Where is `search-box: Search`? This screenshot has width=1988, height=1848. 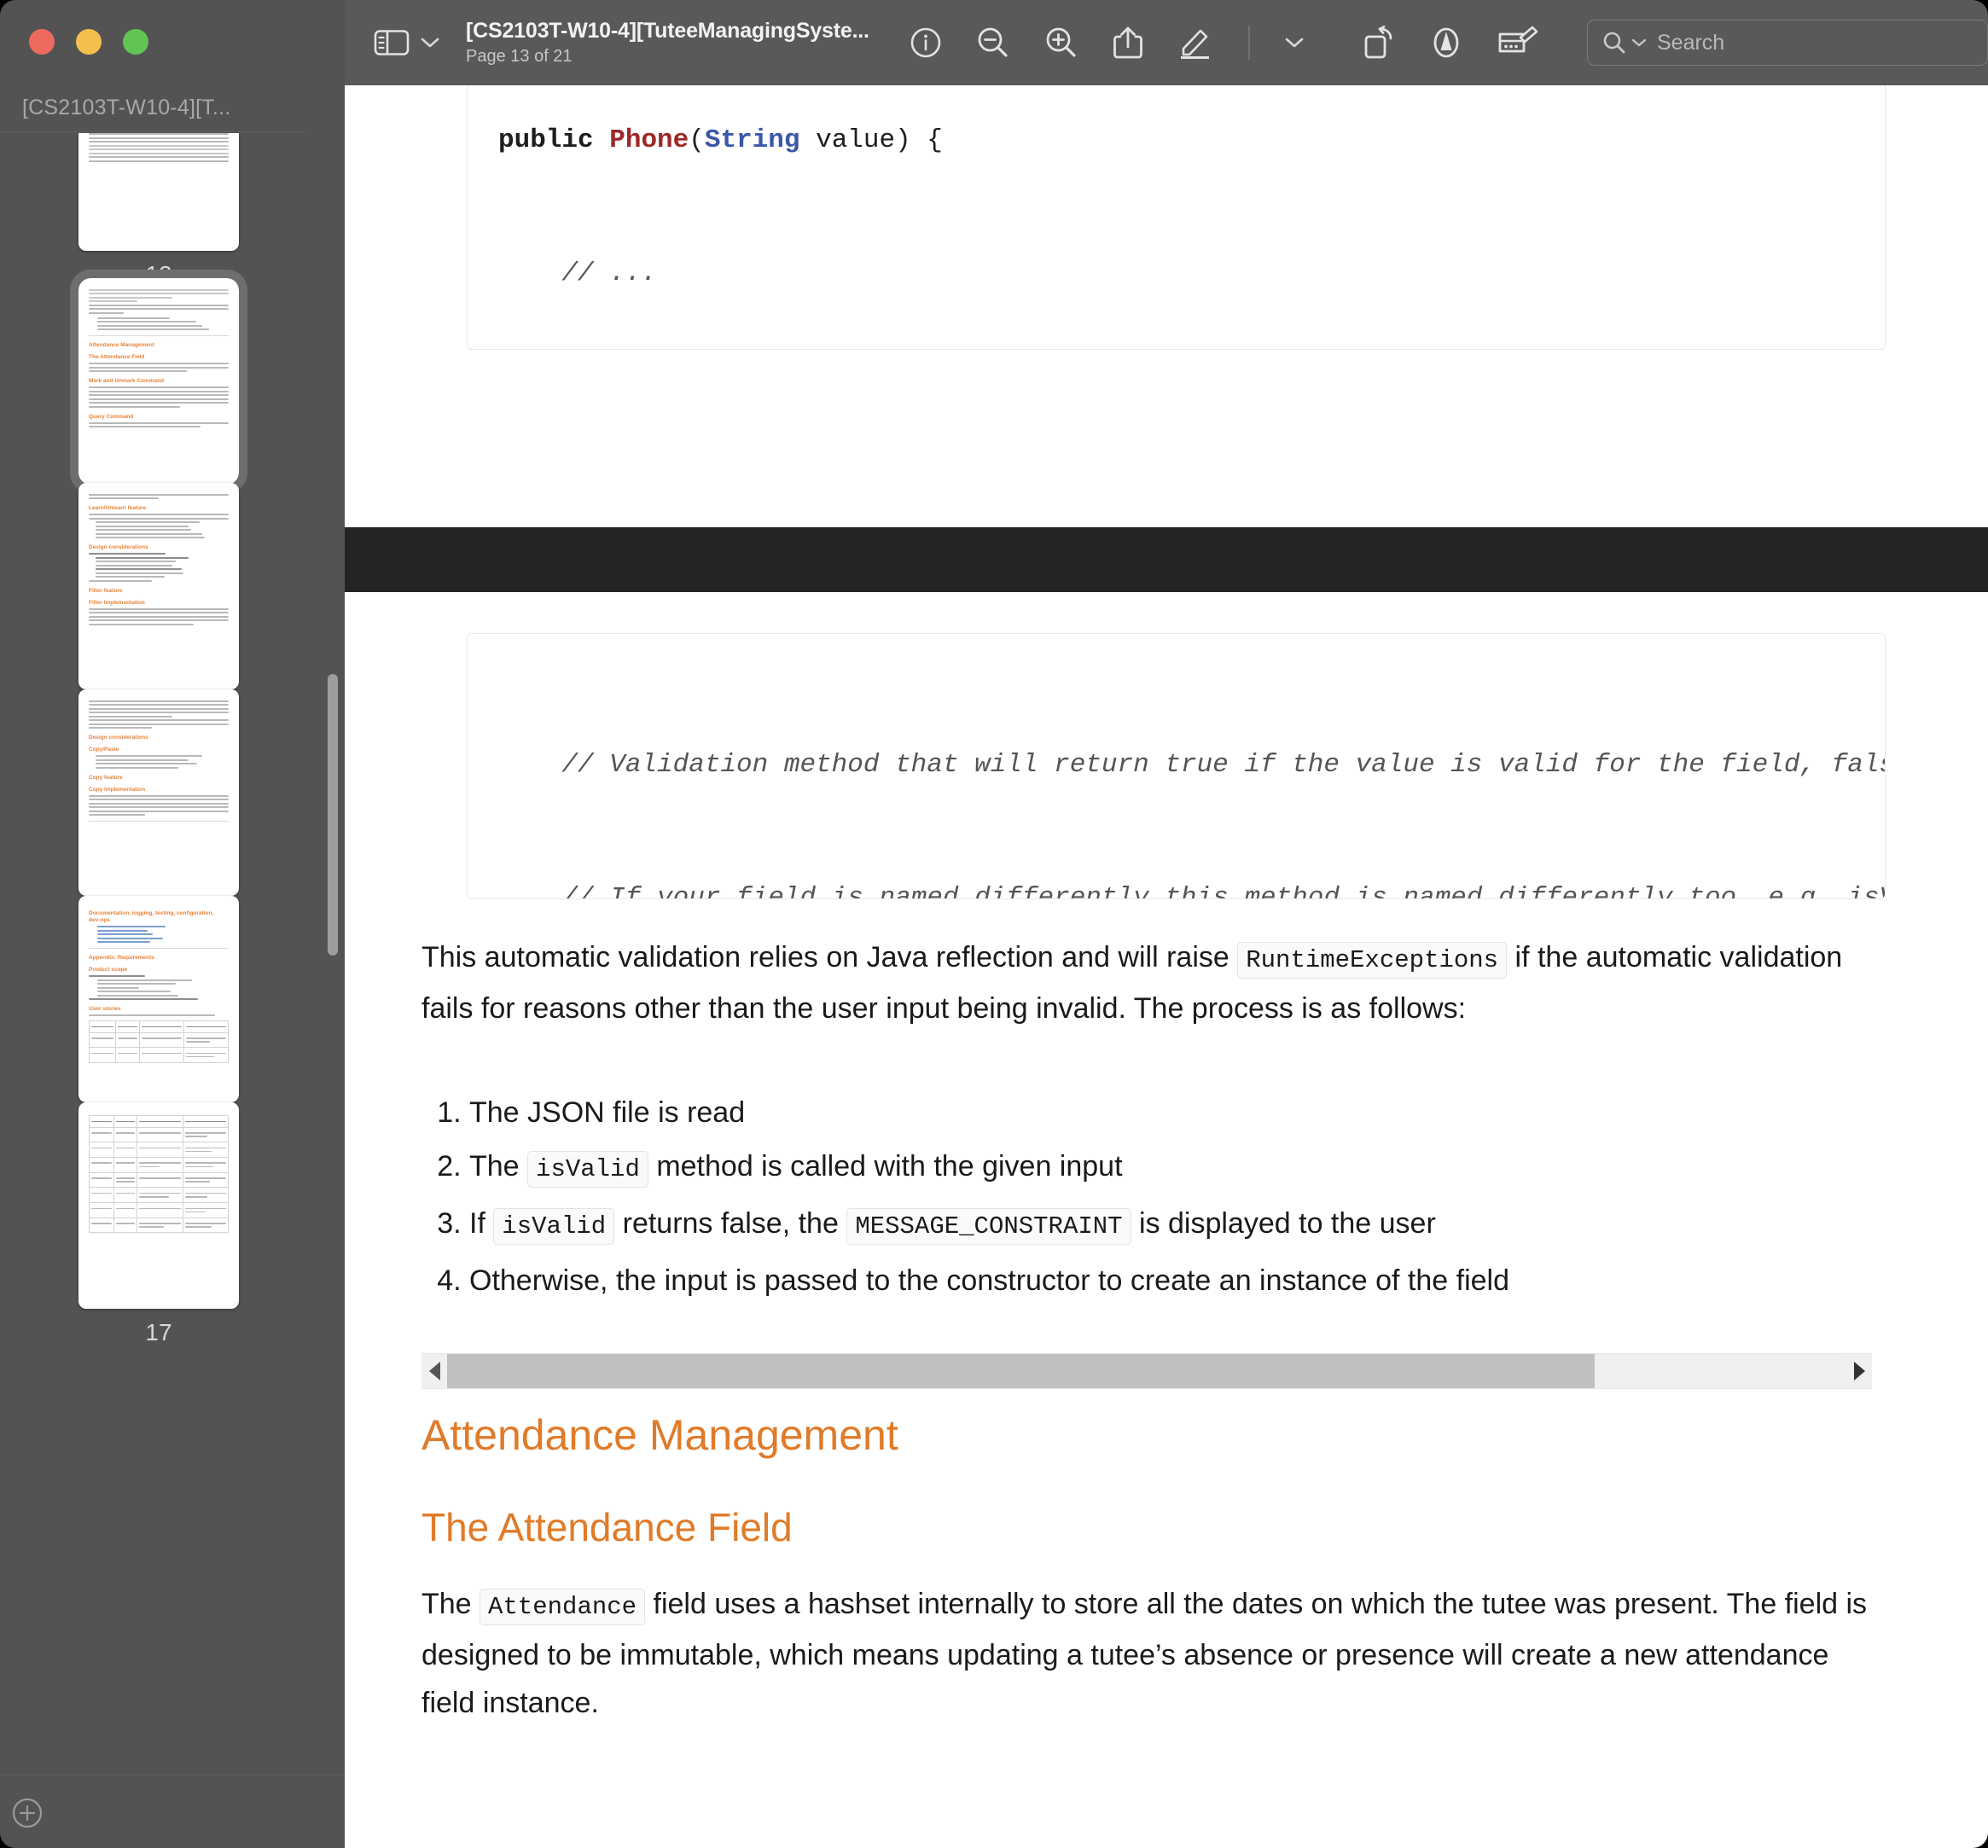 search-box: Search is located at coordinates (1787, 43).